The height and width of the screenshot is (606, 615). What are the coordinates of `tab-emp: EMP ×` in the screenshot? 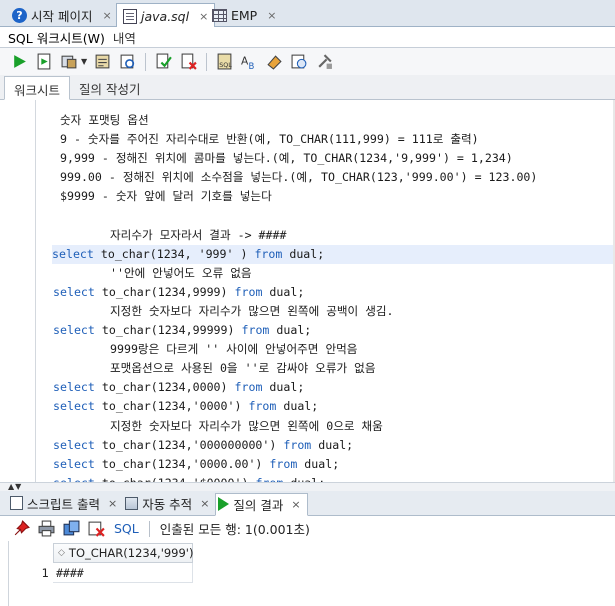 It's located at (244, 15).